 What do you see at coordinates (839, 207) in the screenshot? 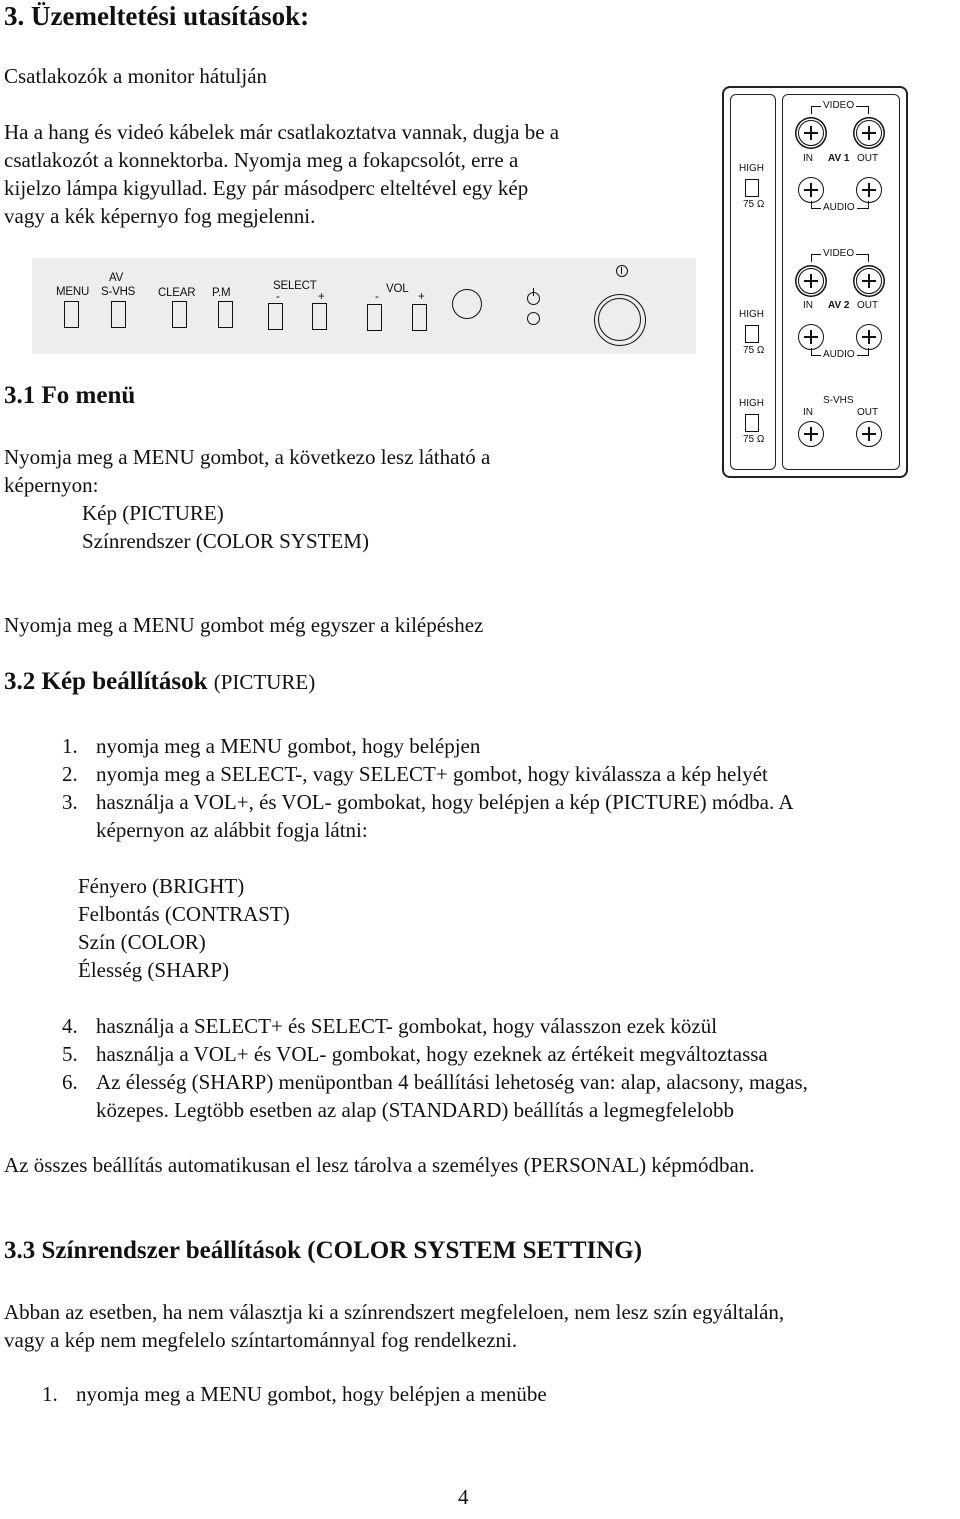
I see `av1-audio-label: AUDIO` at bounding box center [839, 207].